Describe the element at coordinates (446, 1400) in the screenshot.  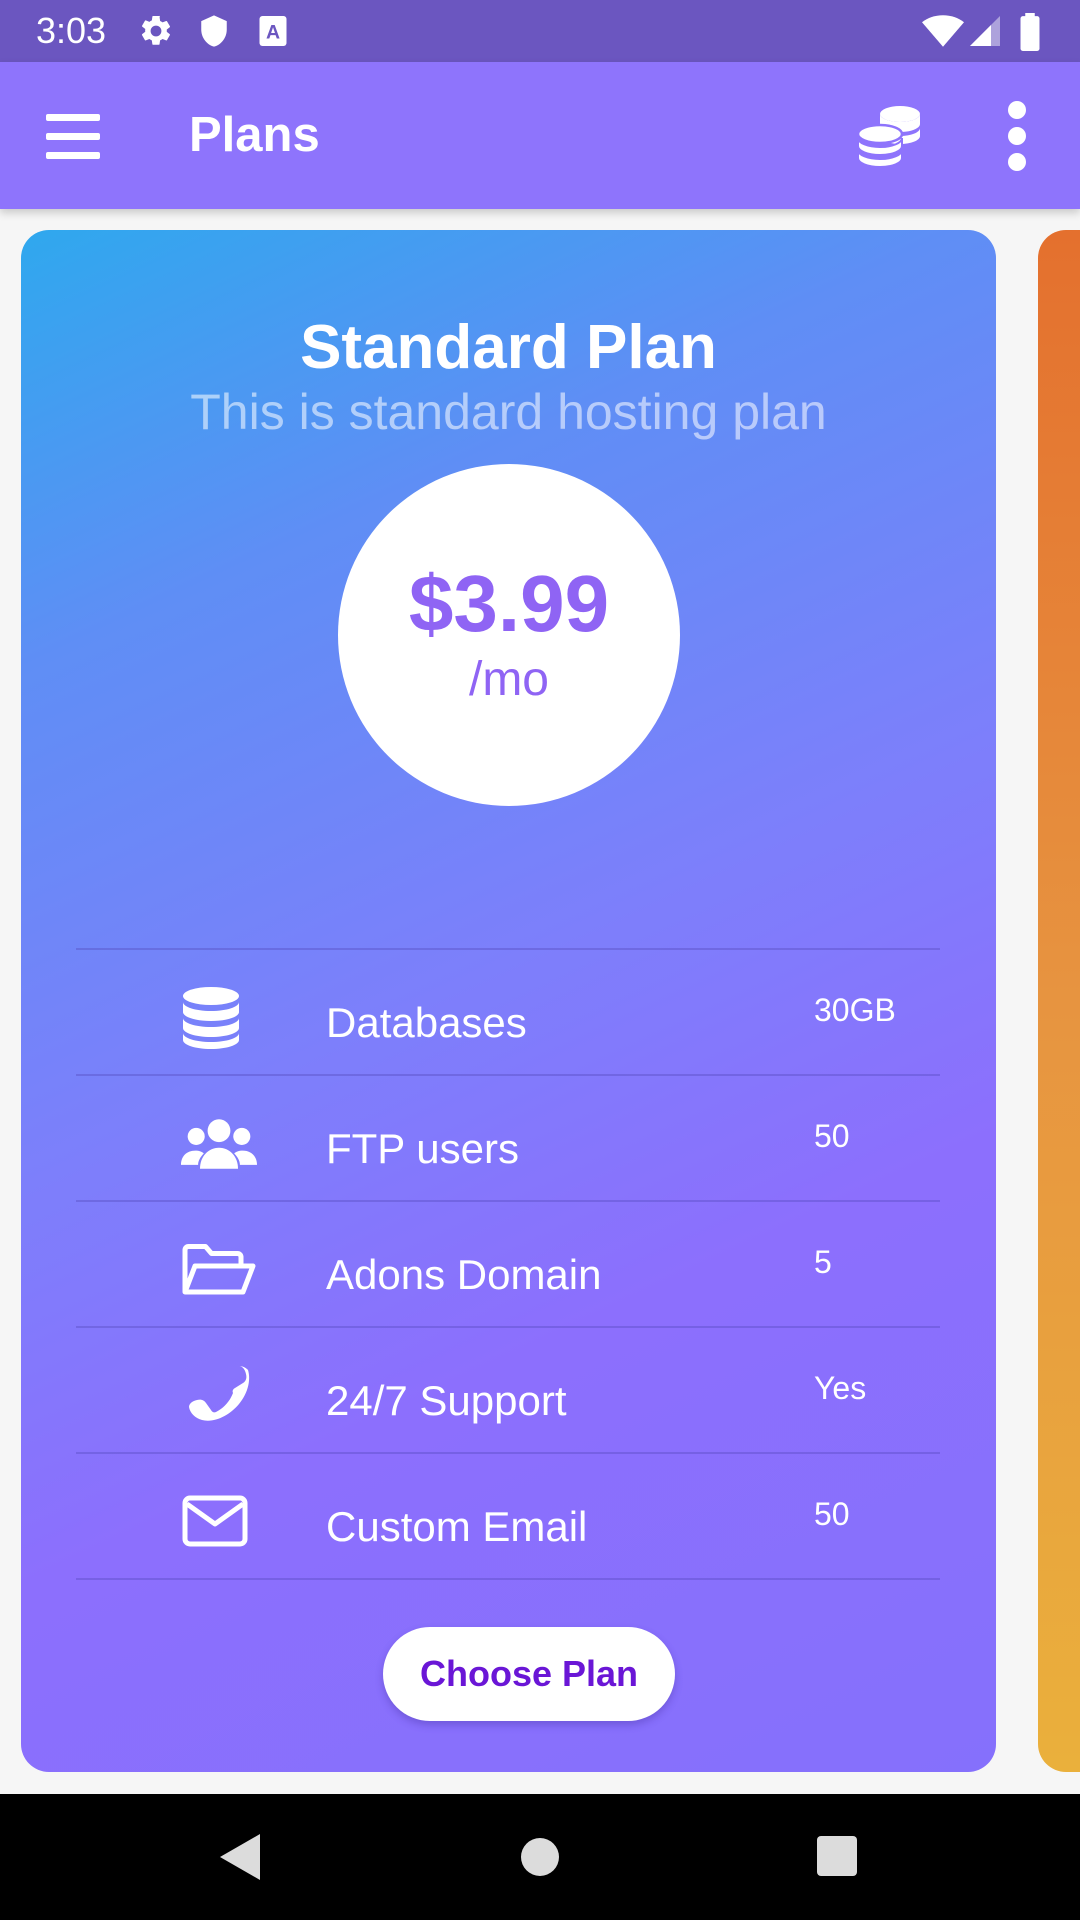
I see `feature-label: 24/7 Support` at that location.